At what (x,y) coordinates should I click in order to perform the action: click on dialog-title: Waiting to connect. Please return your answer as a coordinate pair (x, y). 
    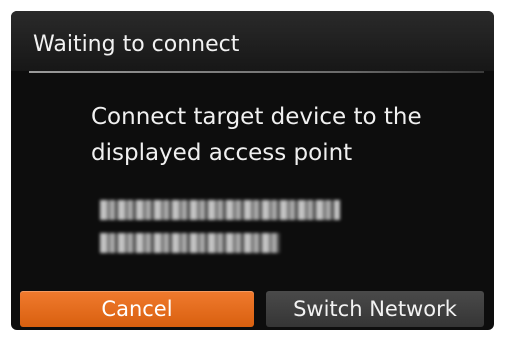
    Looking at the image, I should click on (136, 44).